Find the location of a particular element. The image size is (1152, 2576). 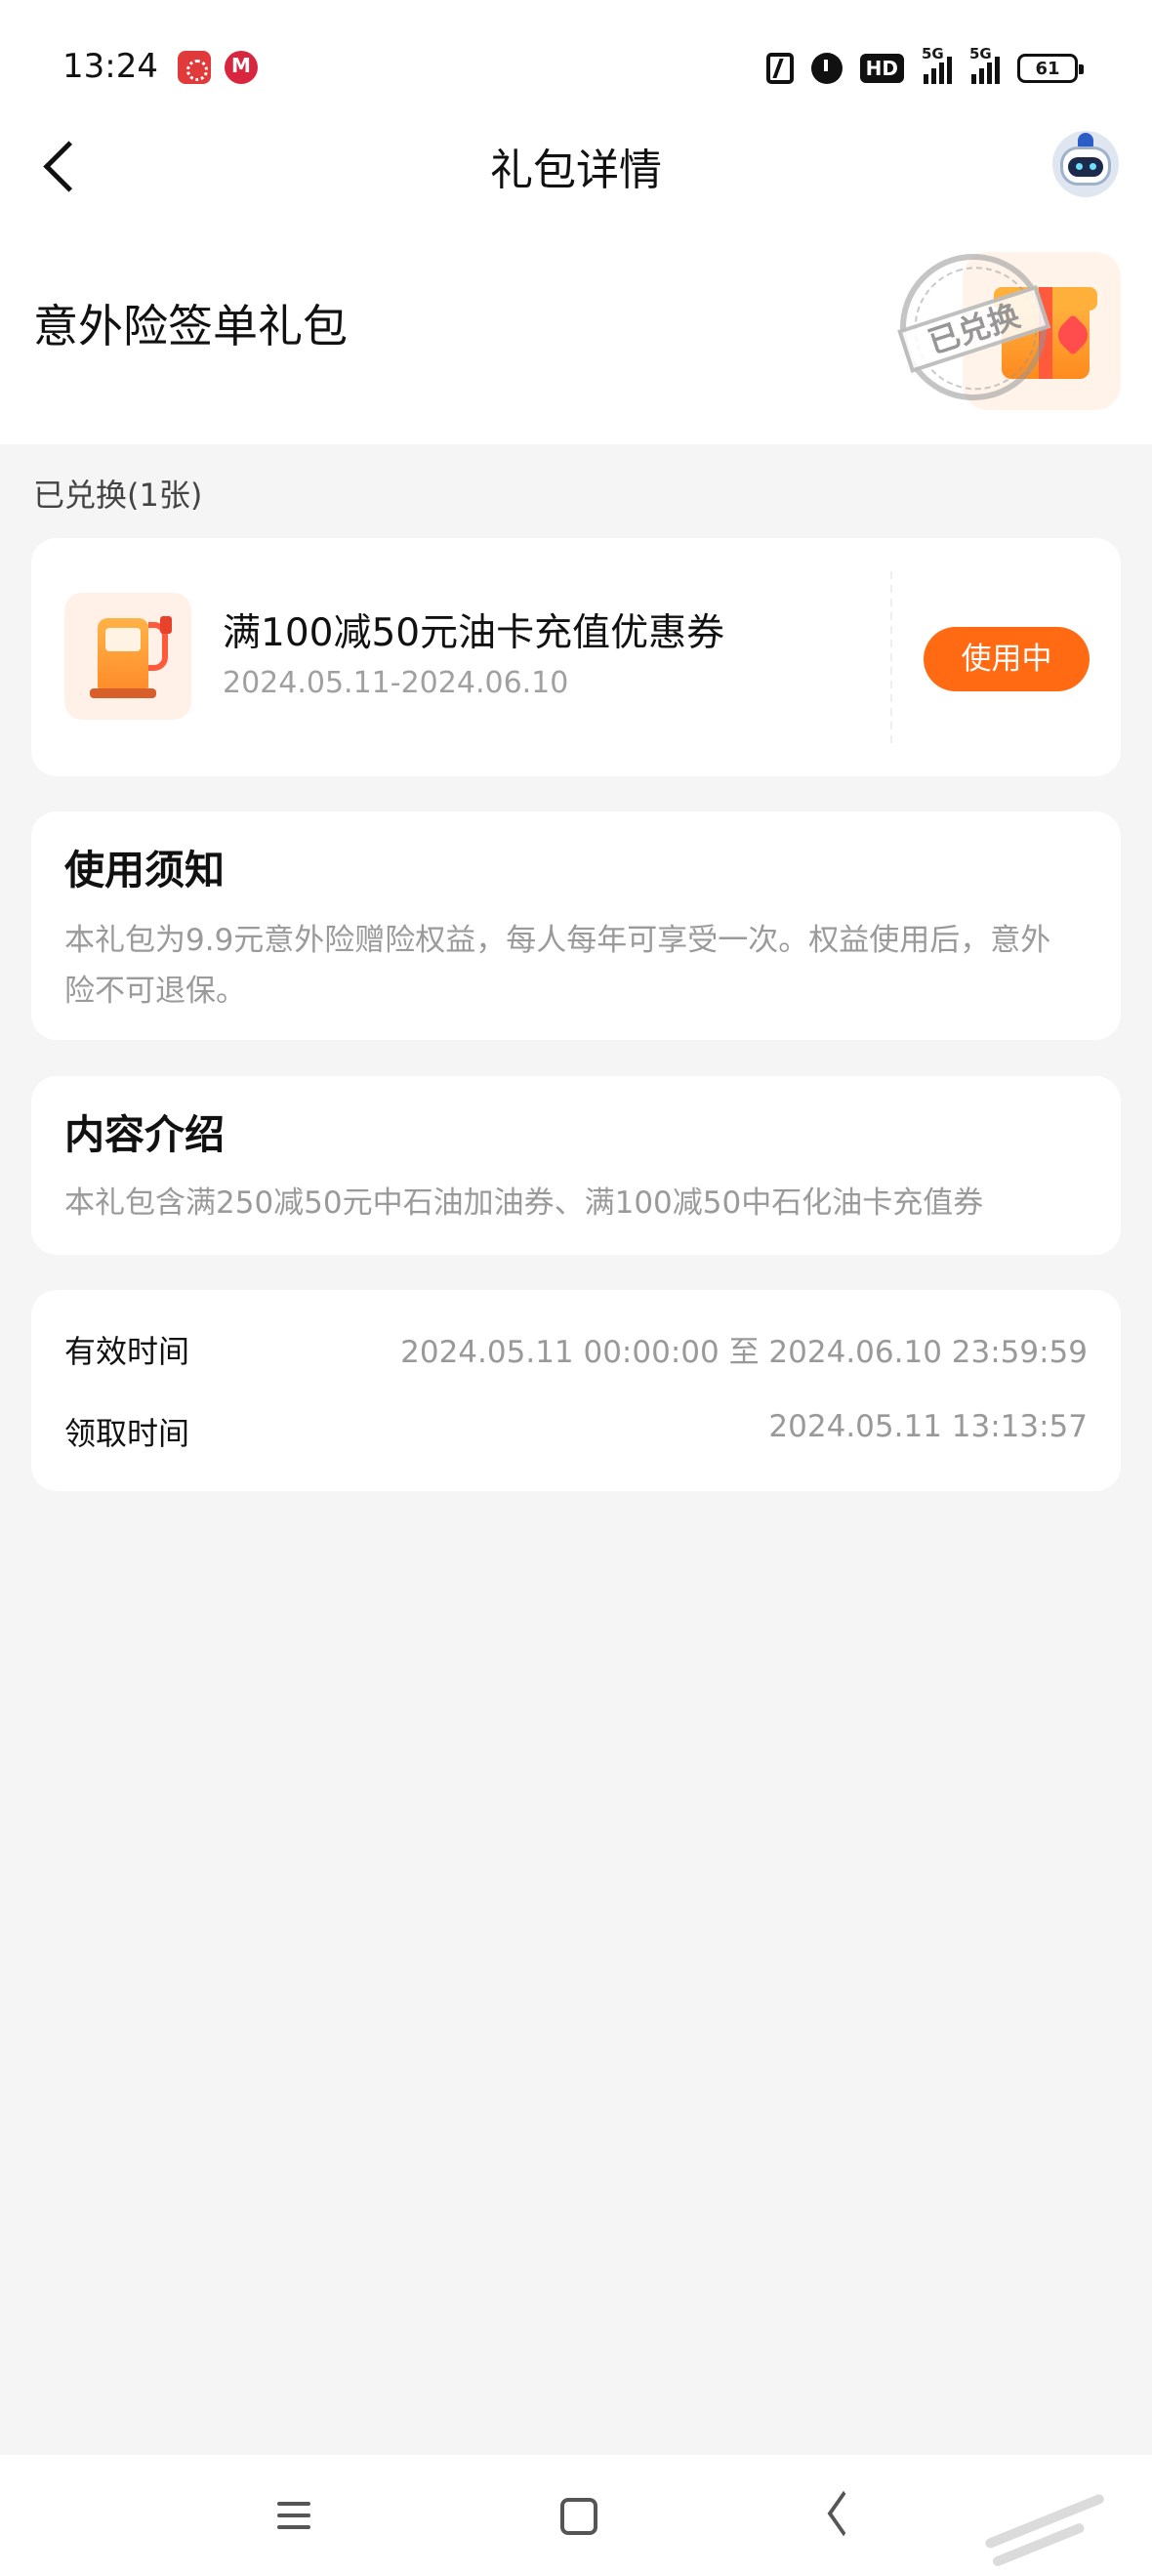

assistant-robot-icon is located at coordinates (1086, 164).